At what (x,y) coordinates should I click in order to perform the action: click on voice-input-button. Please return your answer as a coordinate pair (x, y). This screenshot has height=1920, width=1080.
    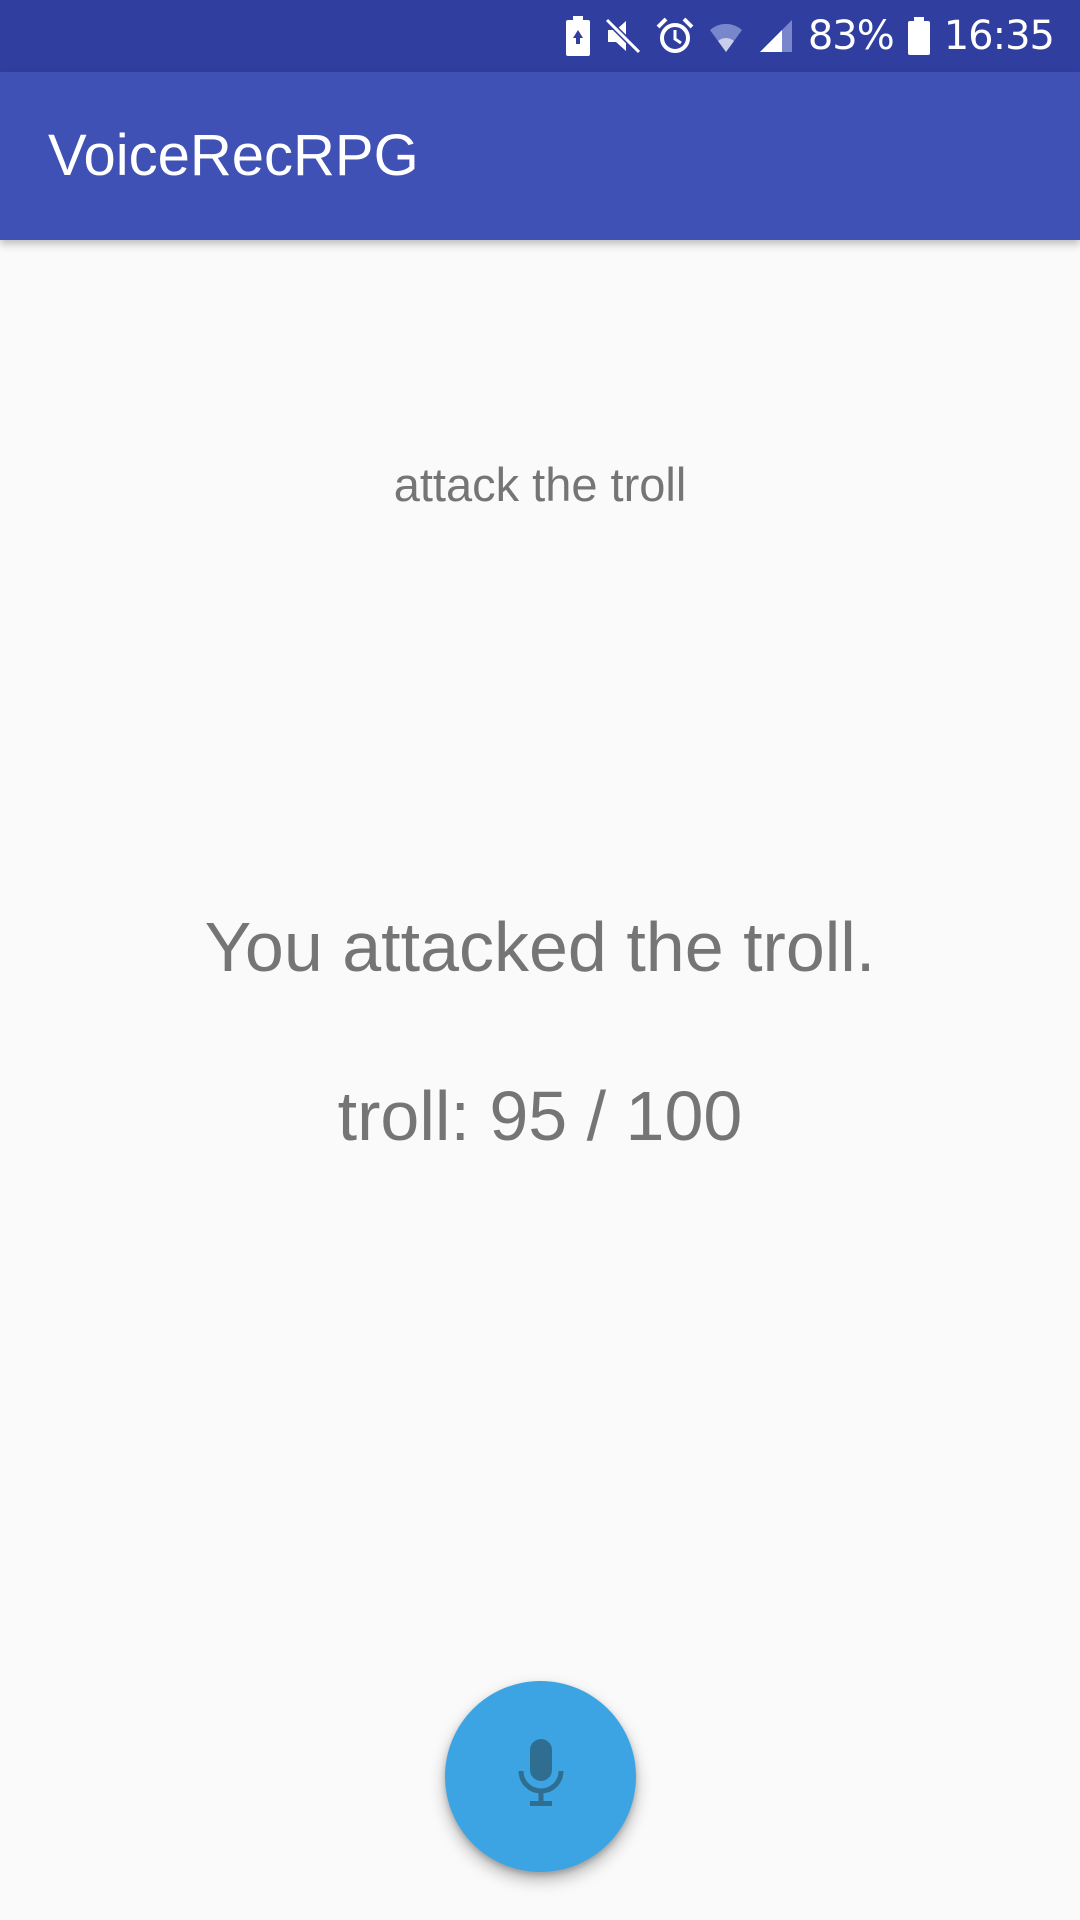
    Looking at the image, I should click on (540, 1776).